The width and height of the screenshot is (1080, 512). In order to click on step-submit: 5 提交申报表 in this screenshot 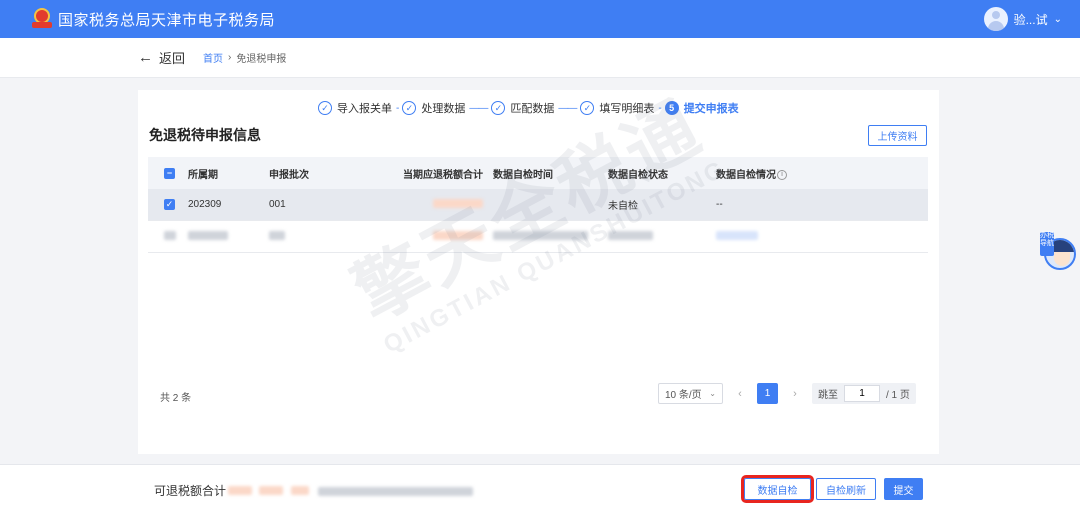, I will do `click(701, 108)`.